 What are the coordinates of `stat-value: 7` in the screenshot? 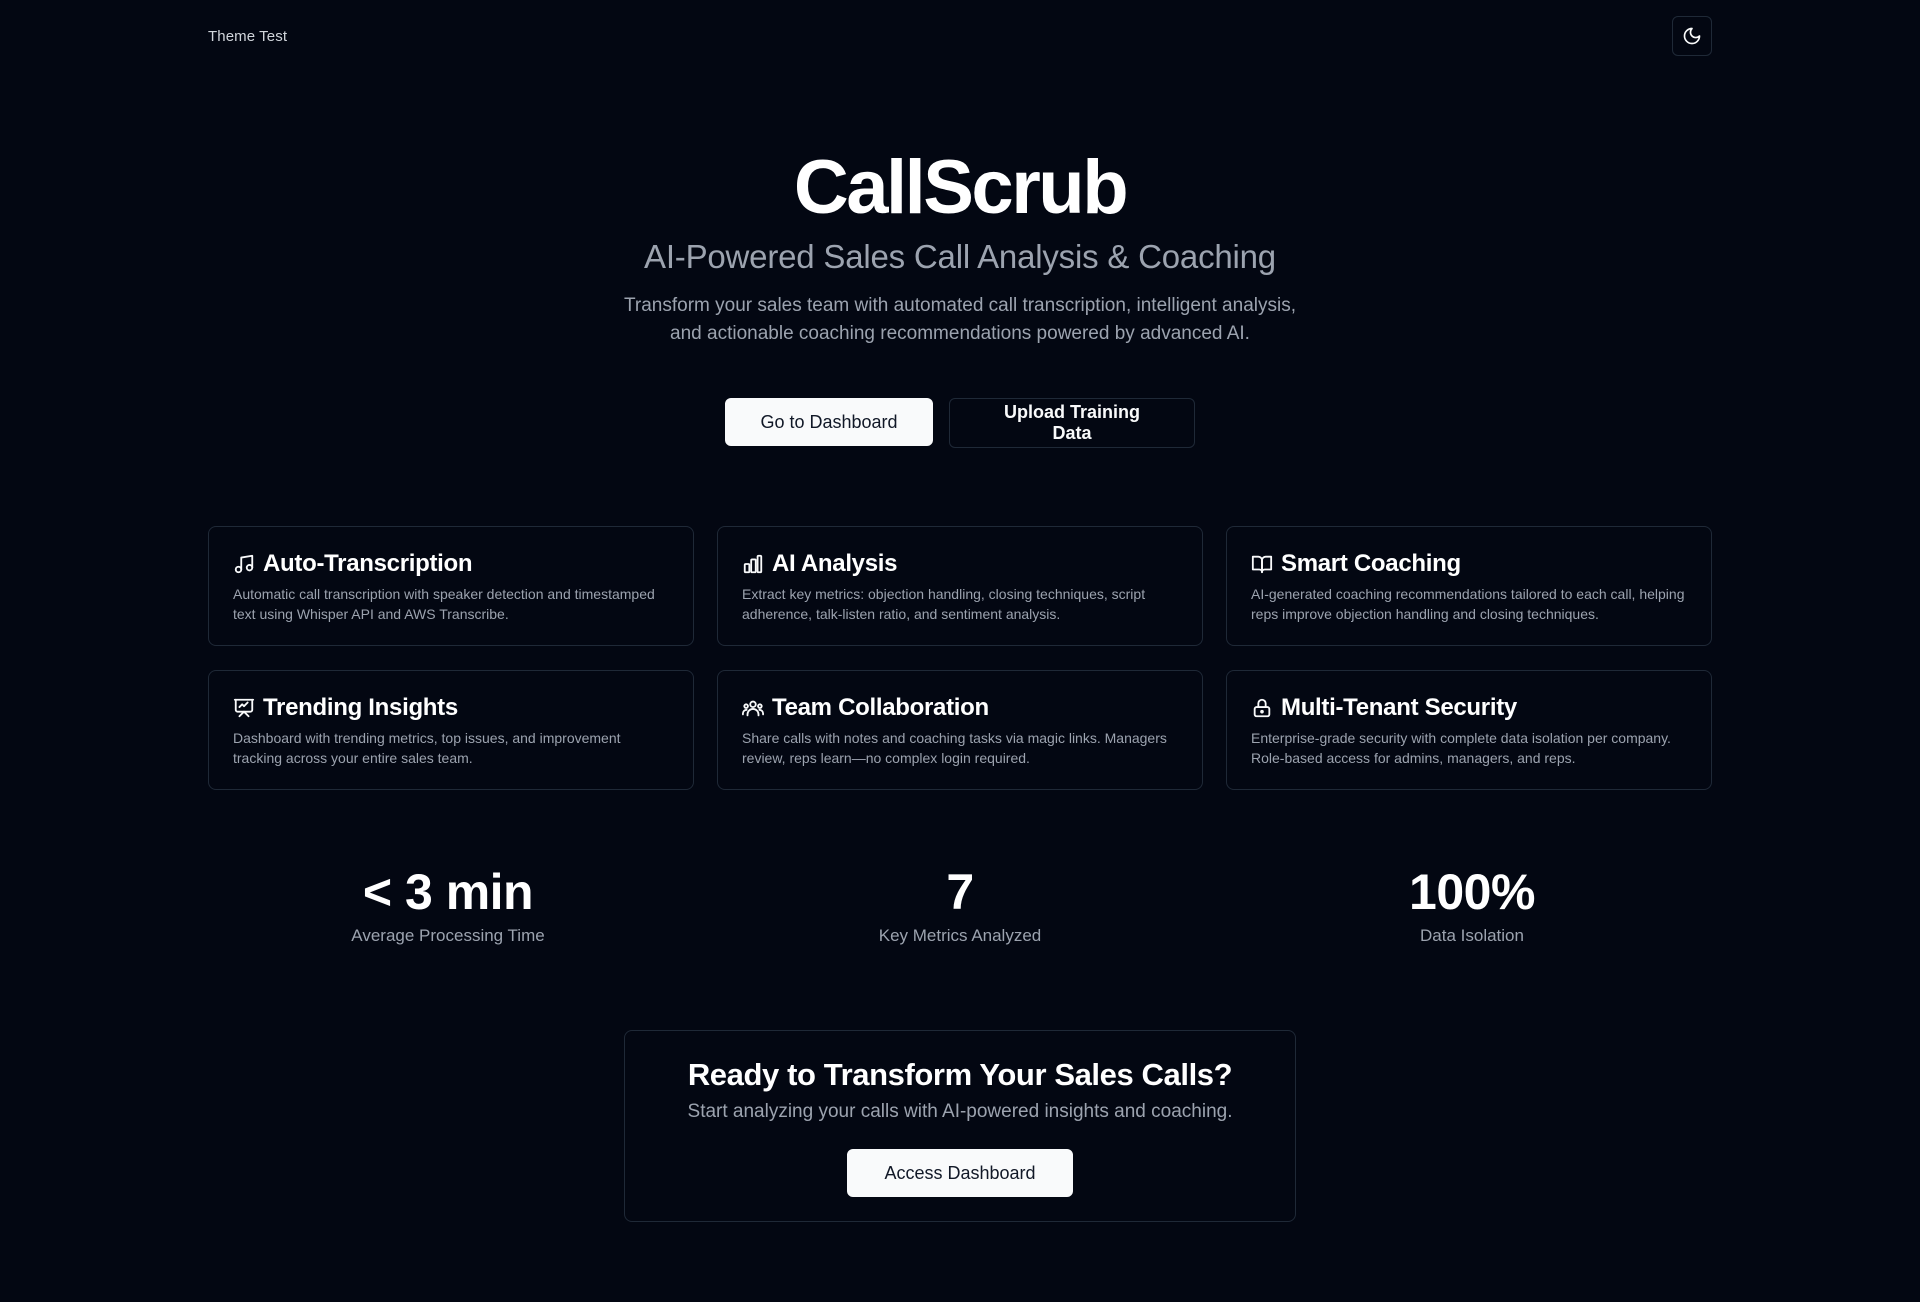 It's located at (960, 892).